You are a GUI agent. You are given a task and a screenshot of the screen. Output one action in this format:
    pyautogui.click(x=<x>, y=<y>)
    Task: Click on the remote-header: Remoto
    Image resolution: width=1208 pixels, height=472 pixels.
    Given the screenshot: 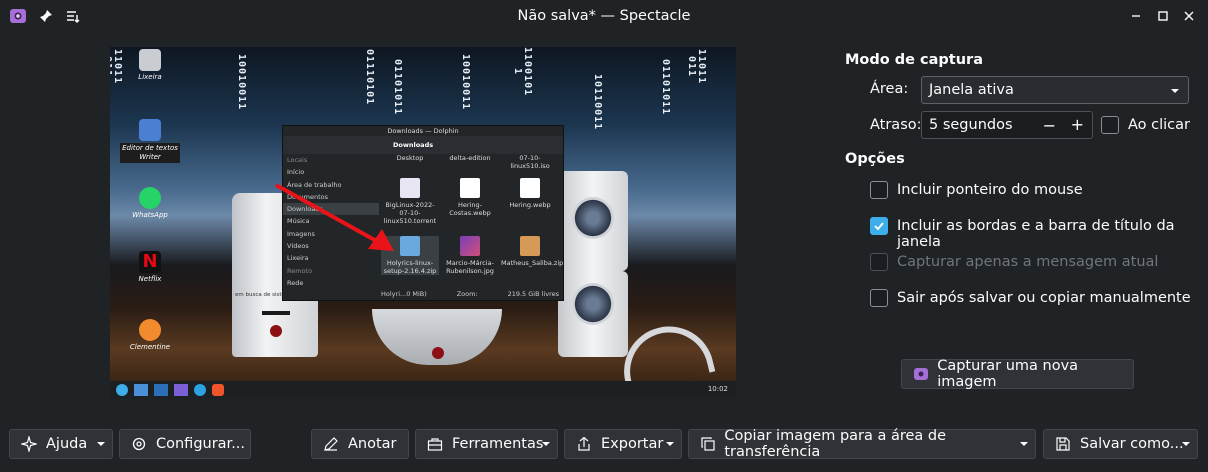 What is the action you would take?
    pyautogui.click(x=300, y=270)
    